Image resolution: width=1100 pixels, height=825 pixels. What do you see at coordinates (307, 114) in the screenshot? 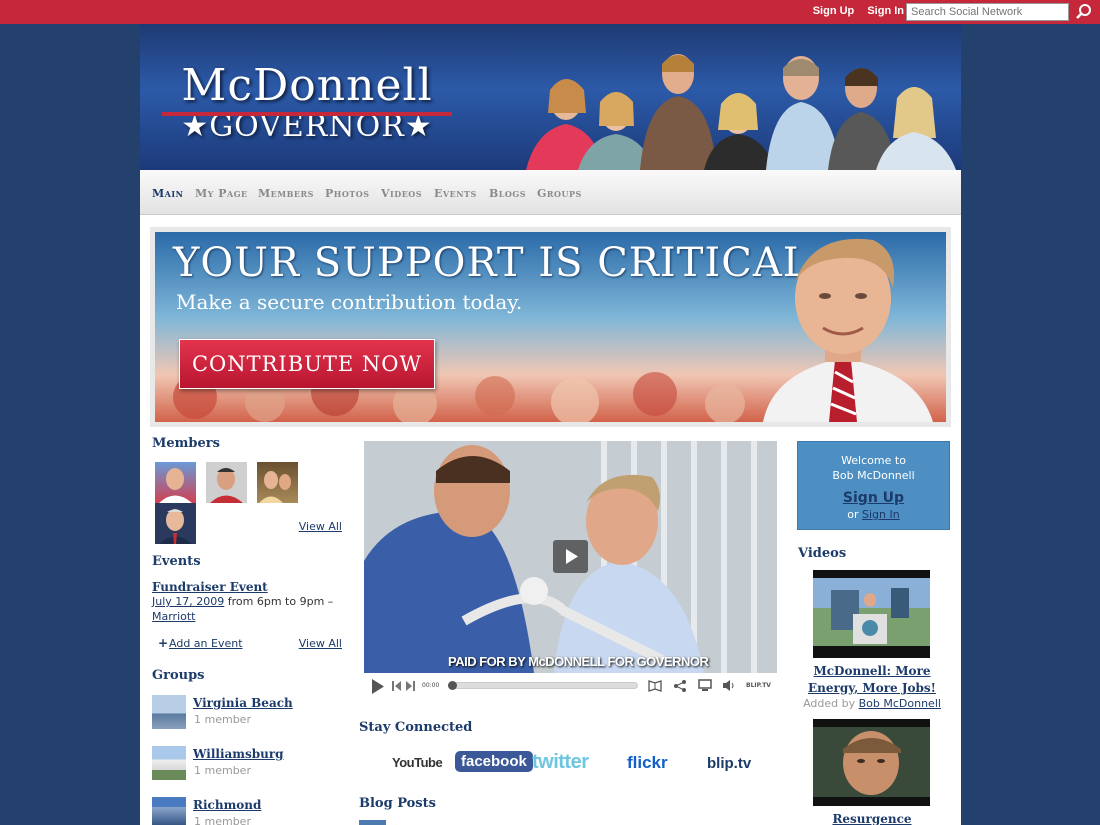
I see `logo-stripe` at bounding box center [307, 114].